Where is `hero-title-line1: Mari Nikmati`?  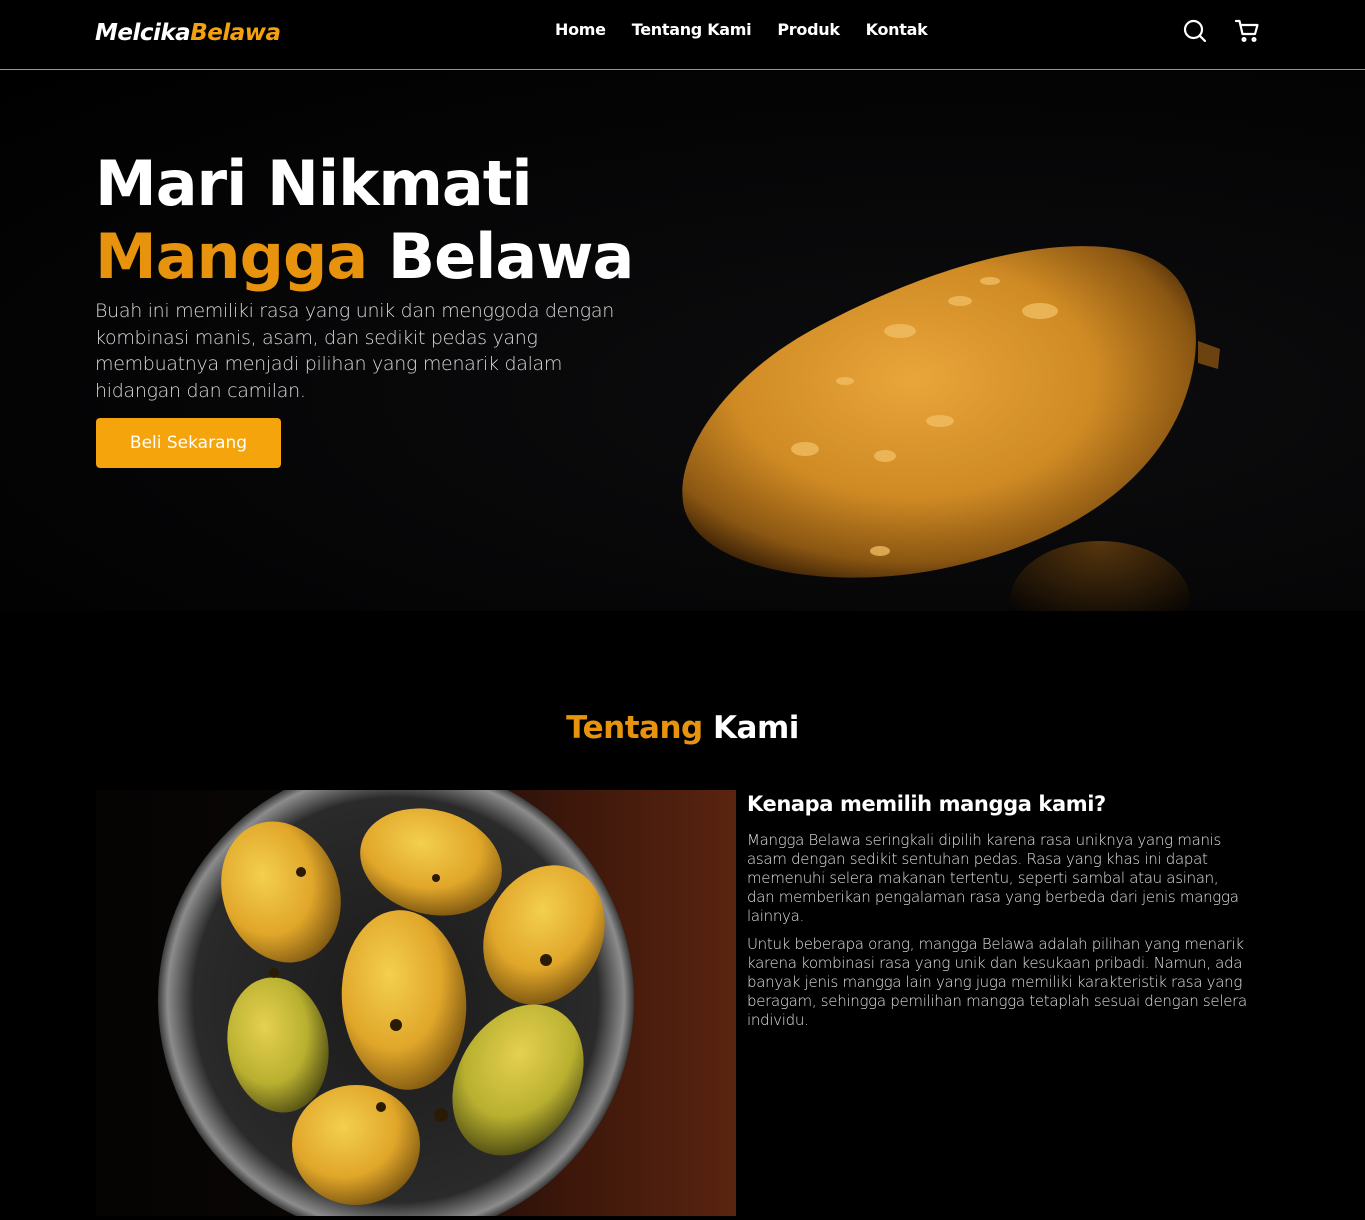 hero-title-line1: Mari Nikmati is located at coordinates (314, 183).